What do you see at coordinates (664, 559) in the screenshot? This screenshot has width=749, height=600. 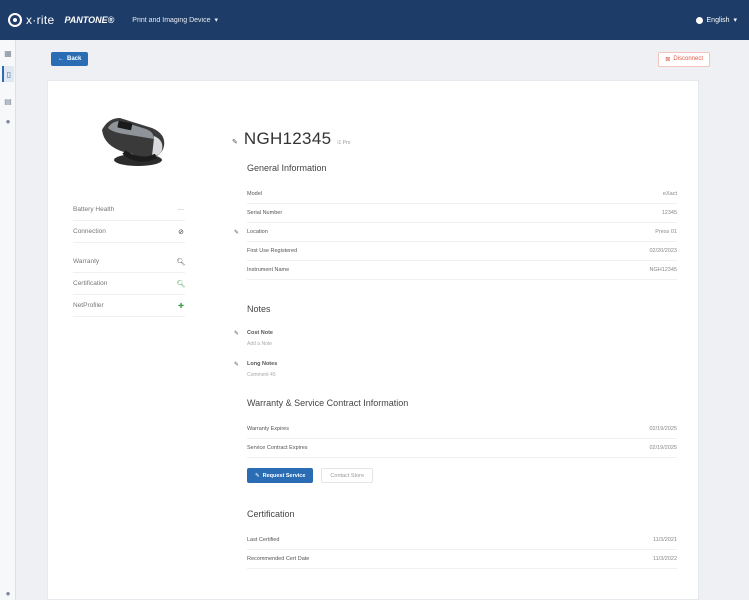 I see `recommended-cert-value: 11/3/2022` at bounding box center [664, 559].